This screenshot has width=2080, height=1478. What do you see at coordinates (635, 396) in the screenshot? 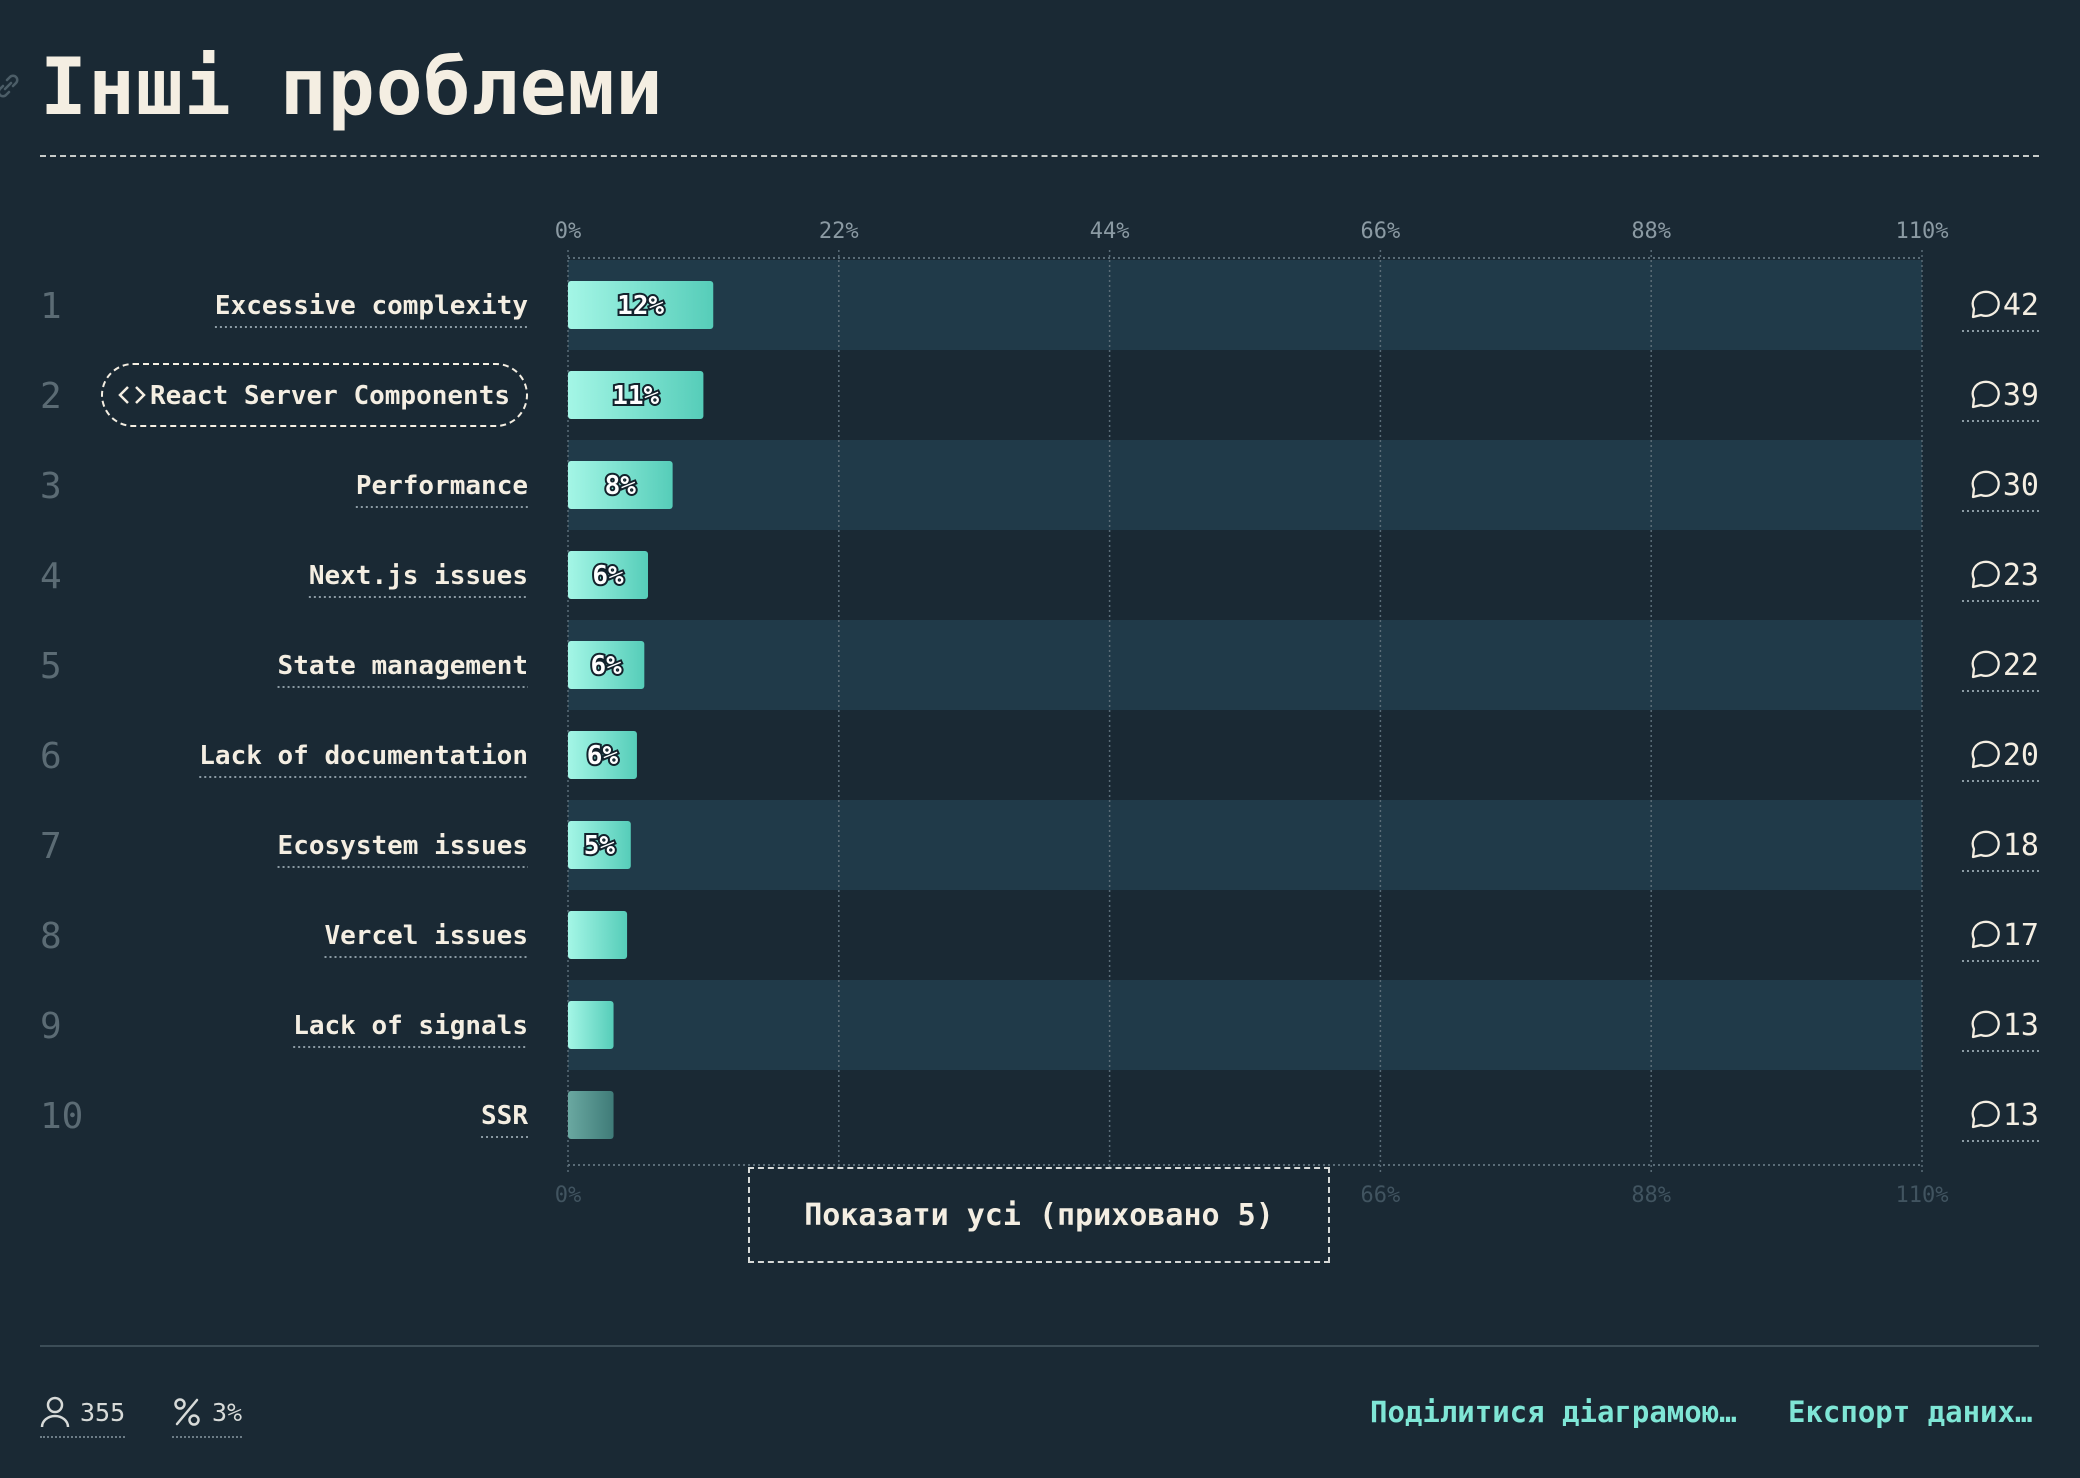
I see `bar-value-label: 11%` at bounding box center [635, 396].